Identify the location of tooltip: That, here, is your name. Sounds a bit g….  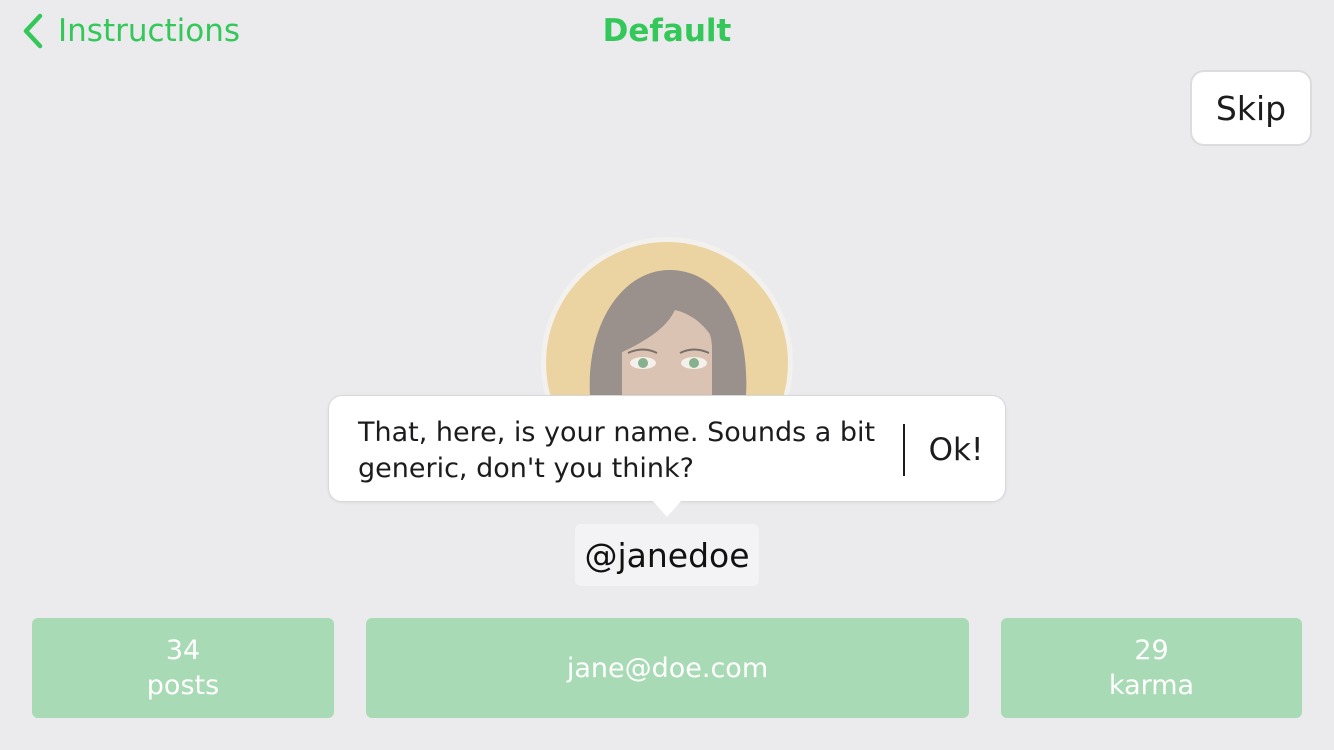
(667, 448).